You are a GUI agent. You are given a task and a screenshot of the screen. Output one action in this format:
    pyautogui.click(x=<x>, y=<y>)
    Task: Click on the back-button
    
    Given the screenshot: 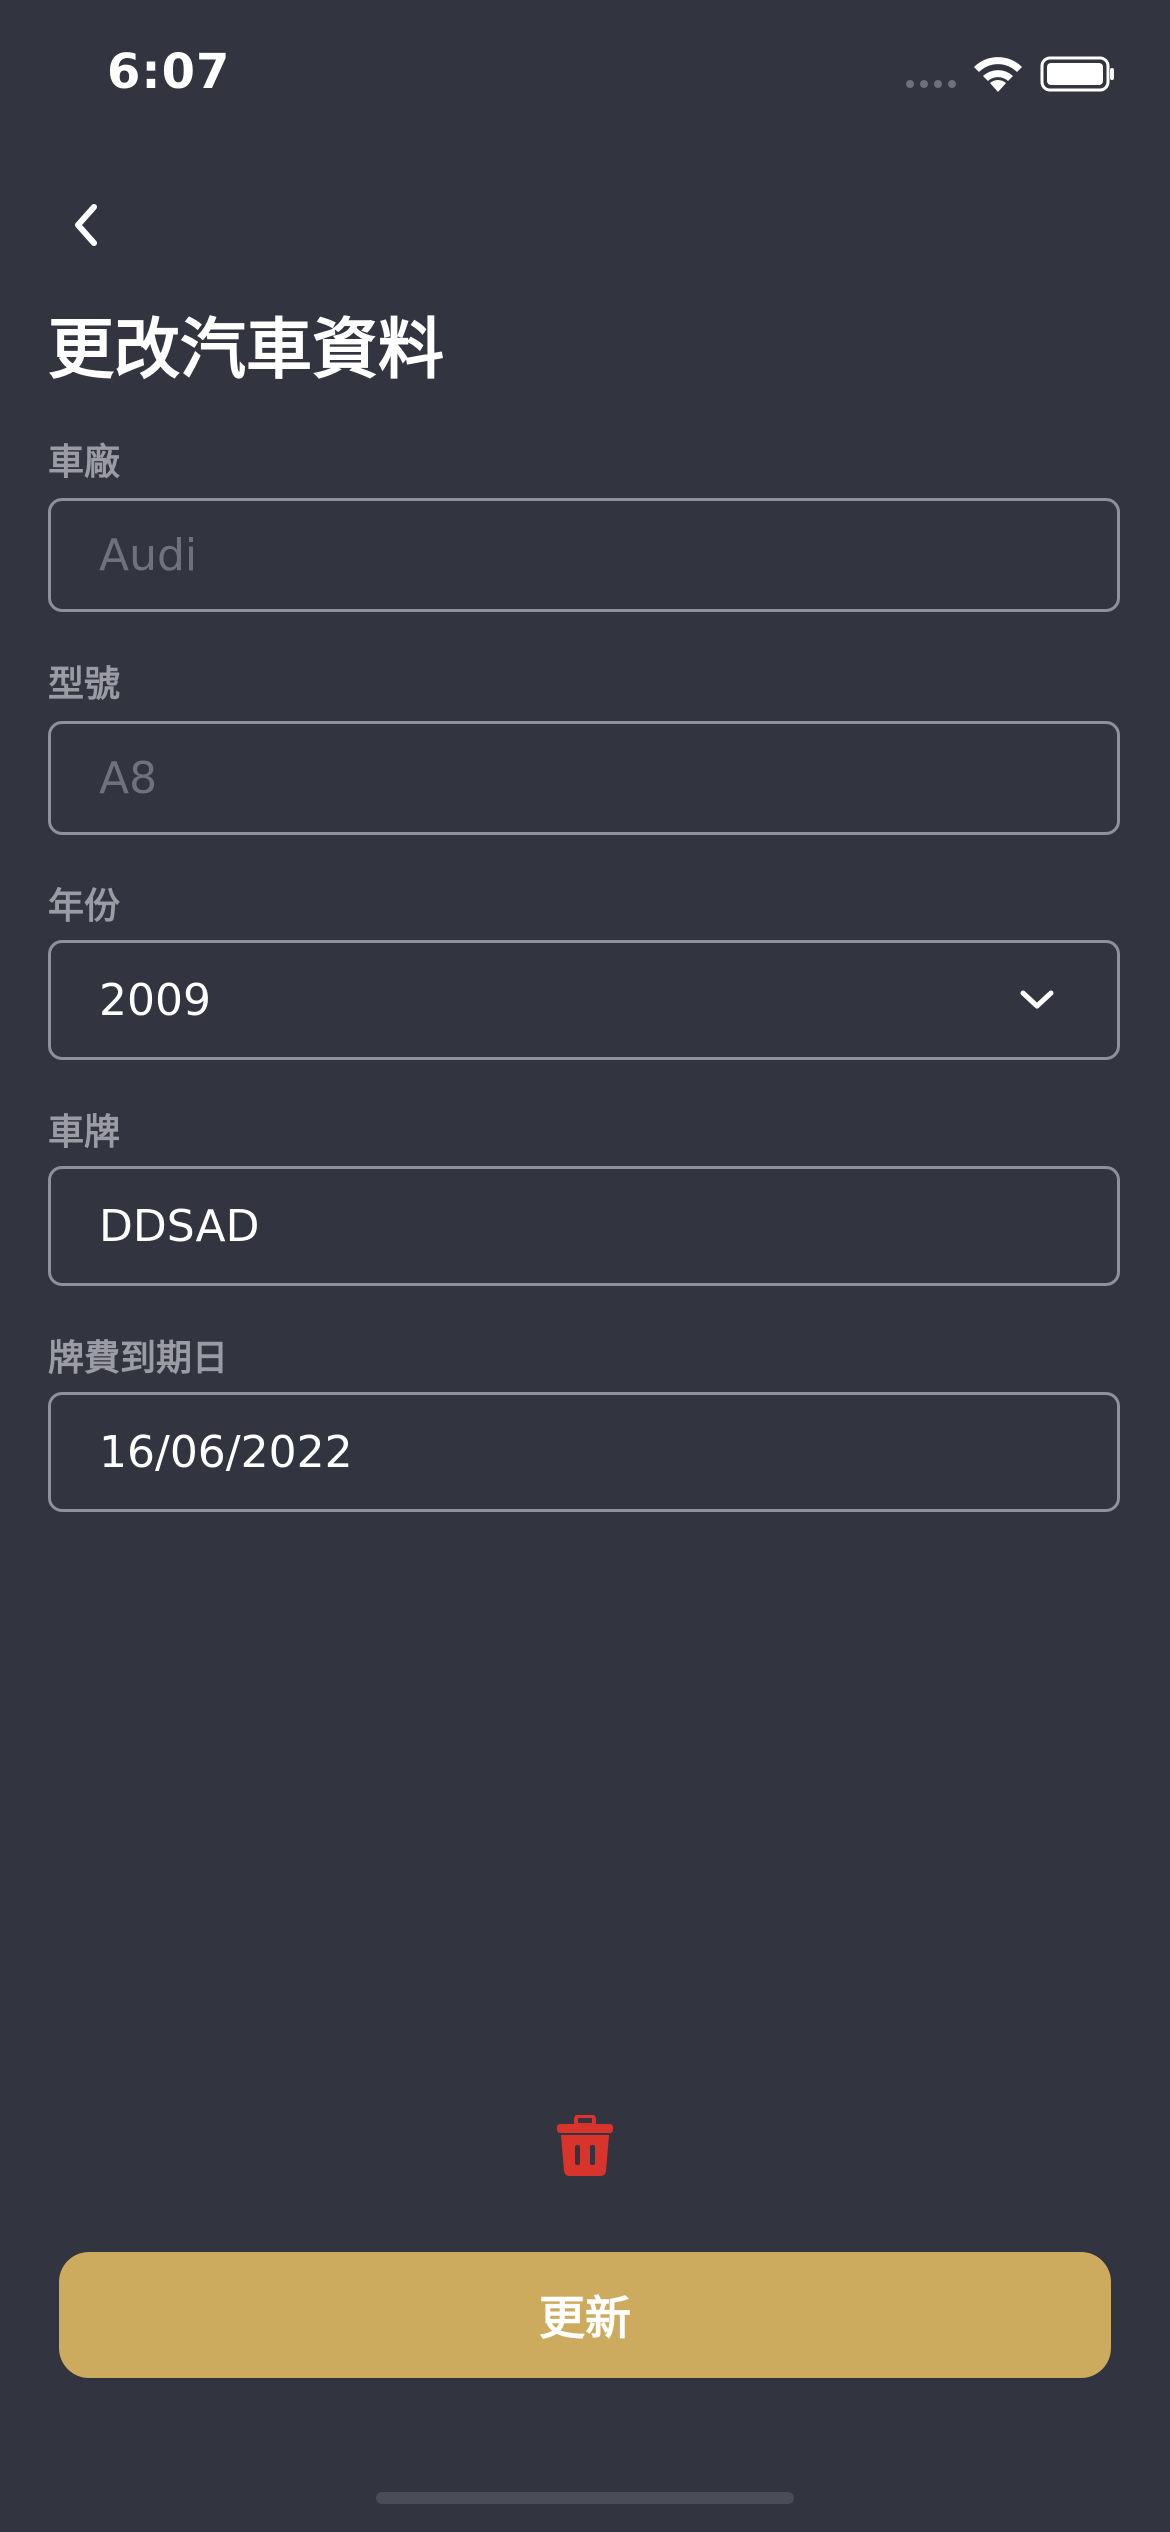 What is the action you would take?
    pyautogui.click(x=85, y=225)
    